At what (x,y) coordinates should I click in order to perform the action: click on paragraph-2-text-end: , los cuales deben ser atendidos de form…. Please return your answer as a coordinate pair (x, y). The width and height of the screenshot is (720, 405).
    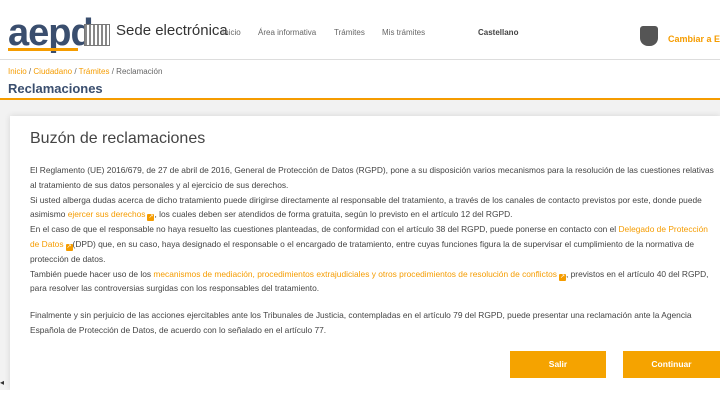
    Looking at the image, I should click on (333, 214).